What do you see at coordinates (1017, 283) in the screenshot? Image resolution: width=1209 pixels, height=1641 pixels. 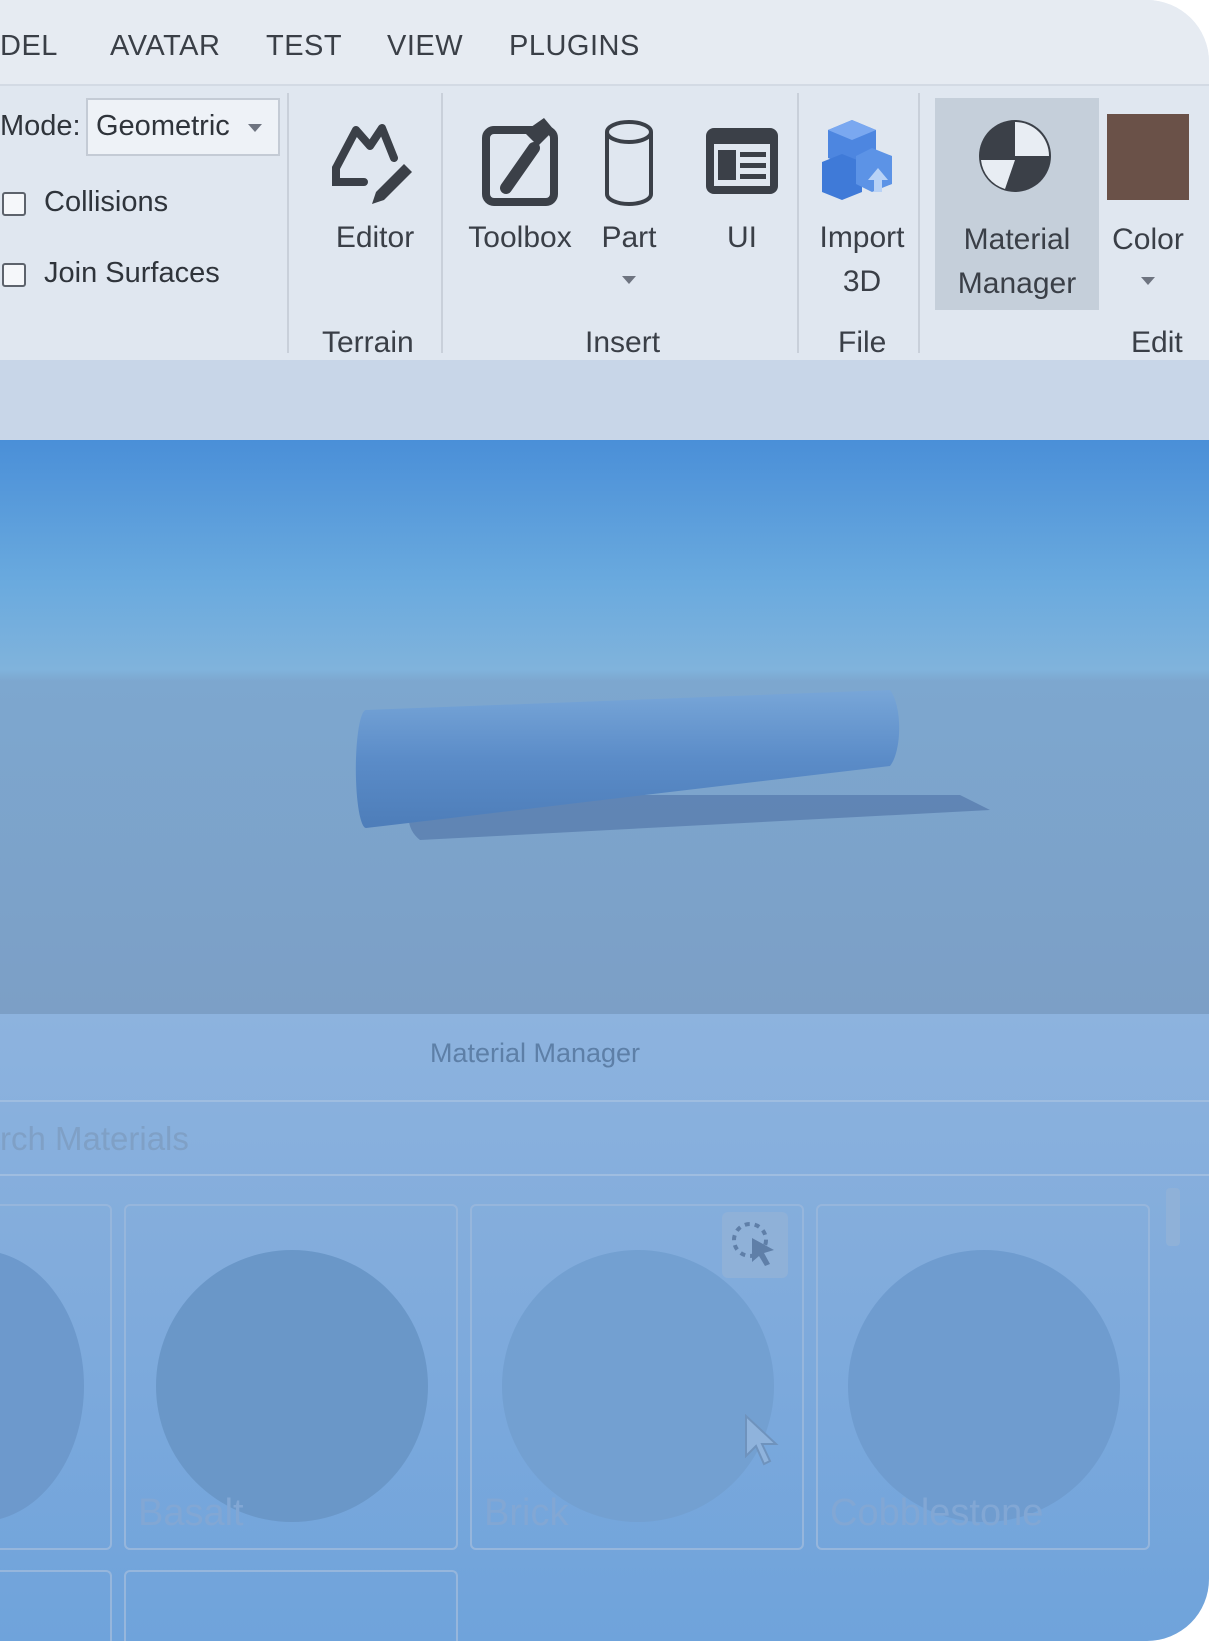 I see `material-manager-label-2: Manager` at bounding box center [1017, 283].